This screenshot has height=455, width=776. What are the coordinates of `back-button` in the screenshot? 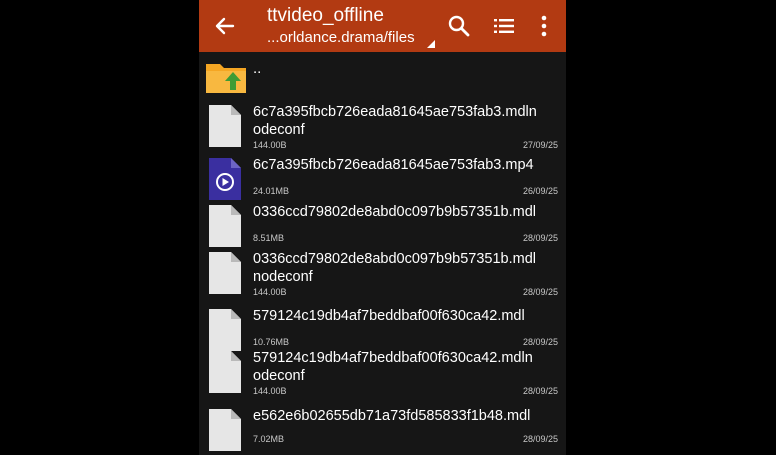 It's located at (225, 26).